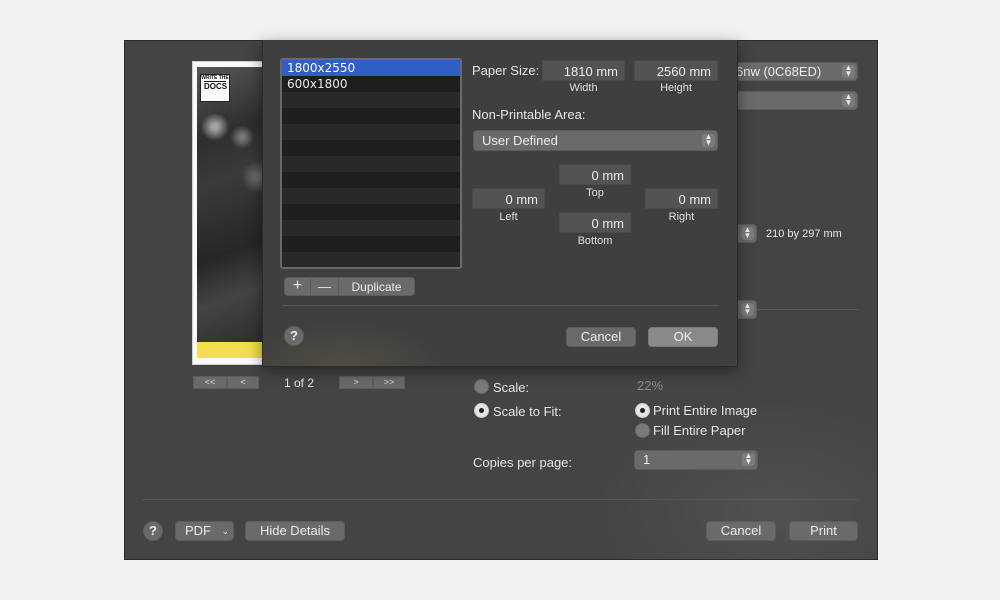 This screenshot has height=600, width=1000. I want to click on scale-to-fit-label: Scale to Fit:, so click(527, 411).